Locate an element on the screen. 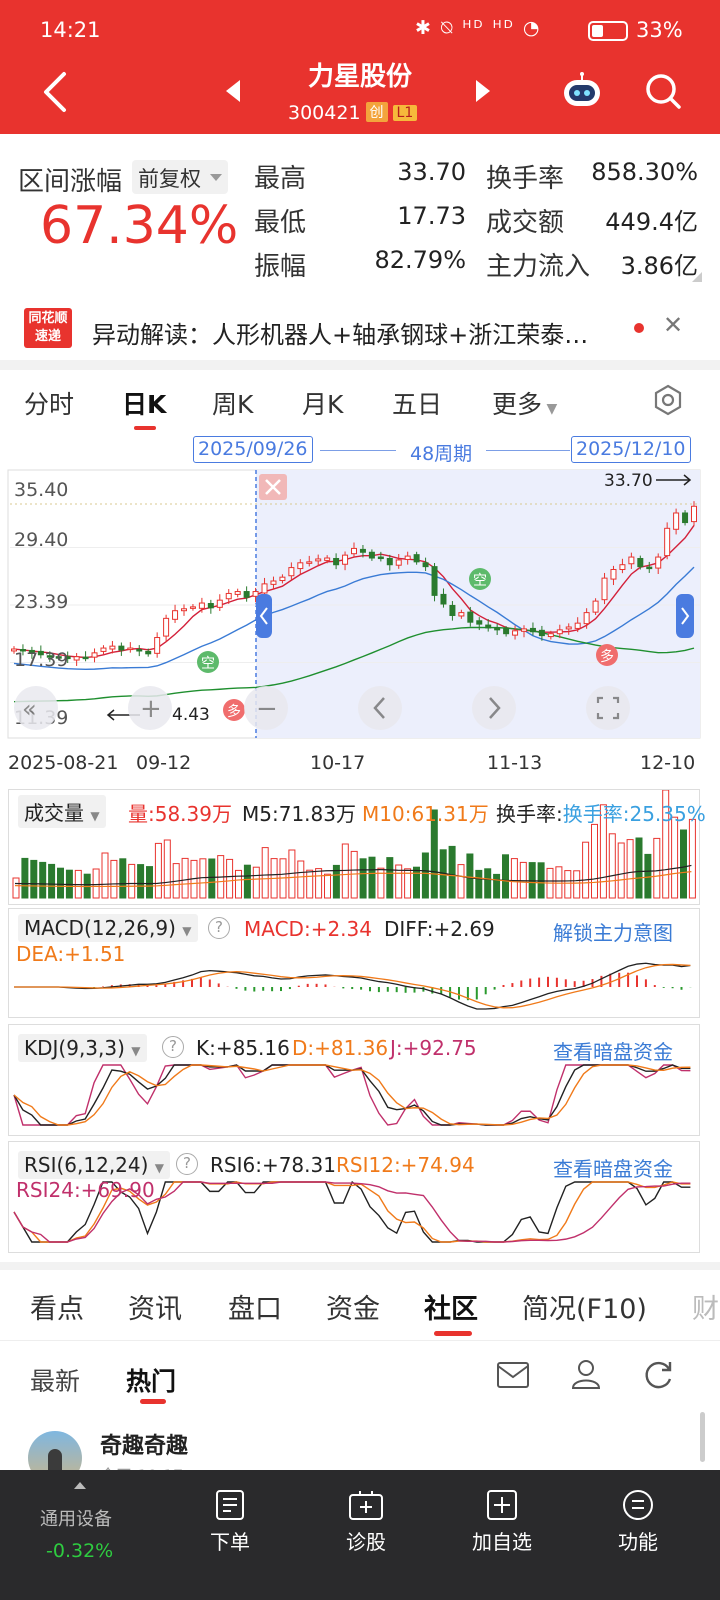 Image resolution: width=720 pixels, height=1600 pixels. tab-funds: 资金 is located at coordinates (353, 1306).